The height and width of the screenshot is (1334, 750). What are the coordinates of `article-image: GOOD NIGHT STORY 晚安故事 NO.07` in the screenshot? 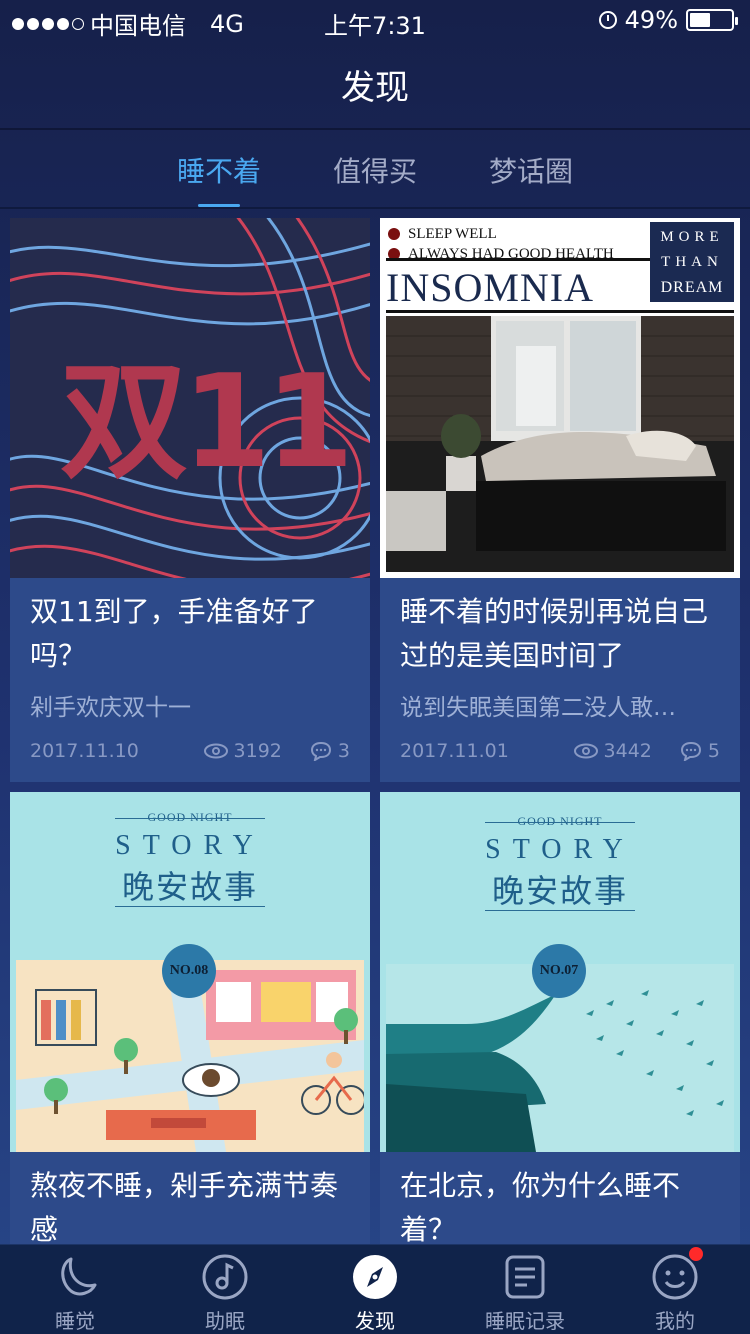 It's located at (560, 972).